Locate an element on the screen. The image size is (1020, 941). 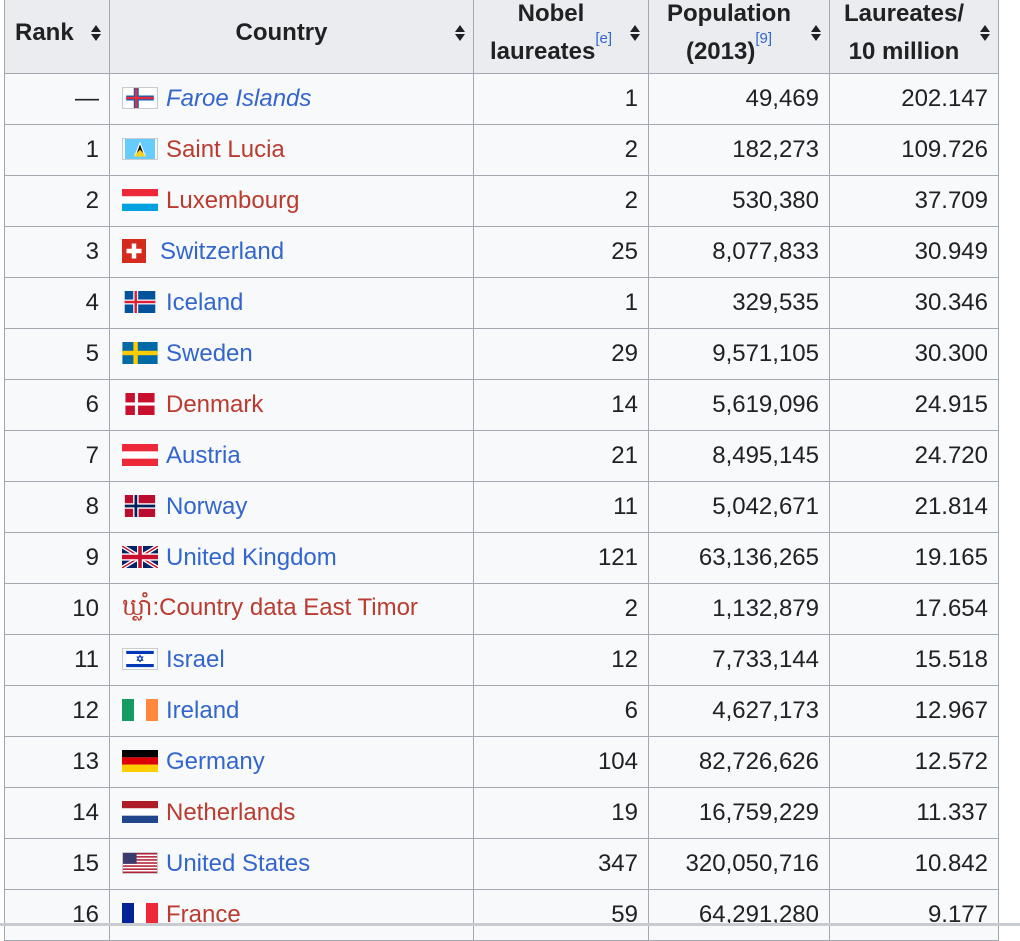
faroe-flag-icon is located at coordinates (140, 97).